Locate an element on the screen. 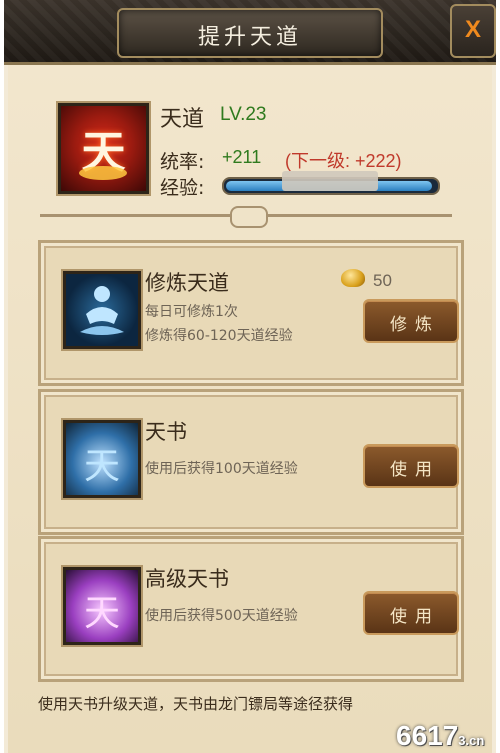  advanced-book-icon: 天 is located at coordinates (102, 606).